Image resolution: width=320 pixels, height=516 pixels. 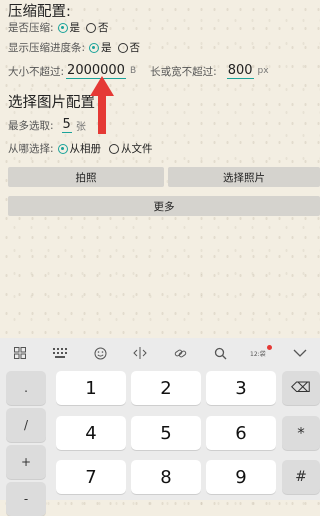 I want to click on progress-yes-radio, so click(x=94, y=47).